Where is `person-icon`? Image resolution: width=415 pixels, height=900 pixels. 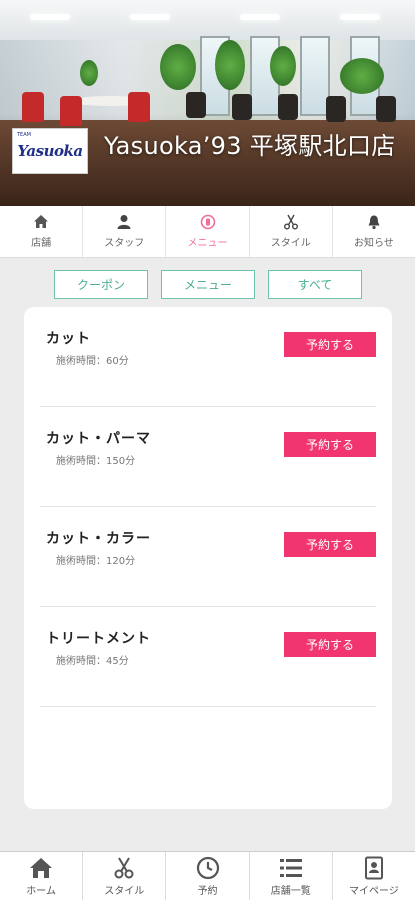 person-icon is located at coordinates (124, 222).